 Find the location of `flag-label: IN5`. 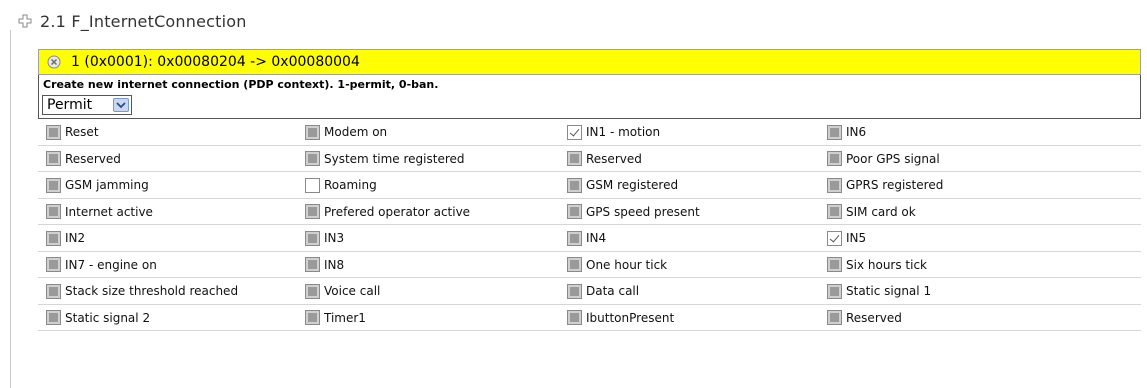

flag-label: IN5 is located at coordinates (856, 238).